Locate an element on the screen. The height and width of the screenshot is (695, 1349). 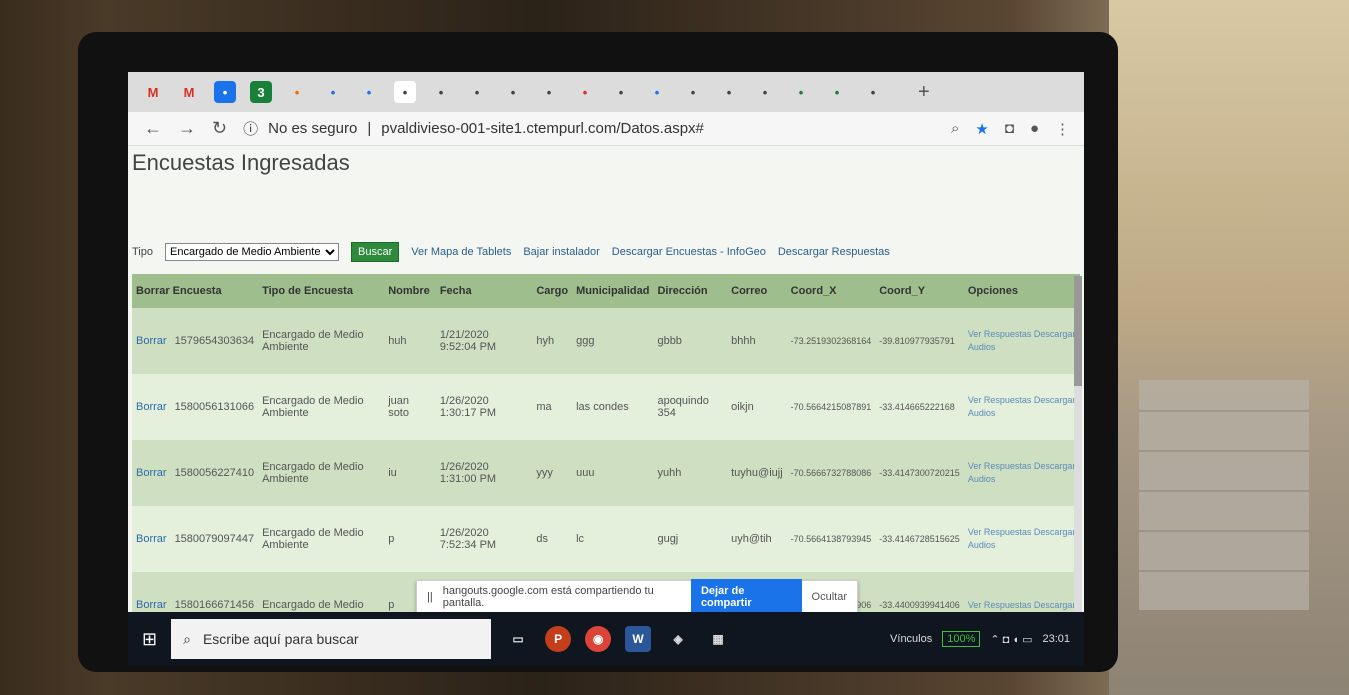
active-tab-icon: • is located at coordinates (405, 92).